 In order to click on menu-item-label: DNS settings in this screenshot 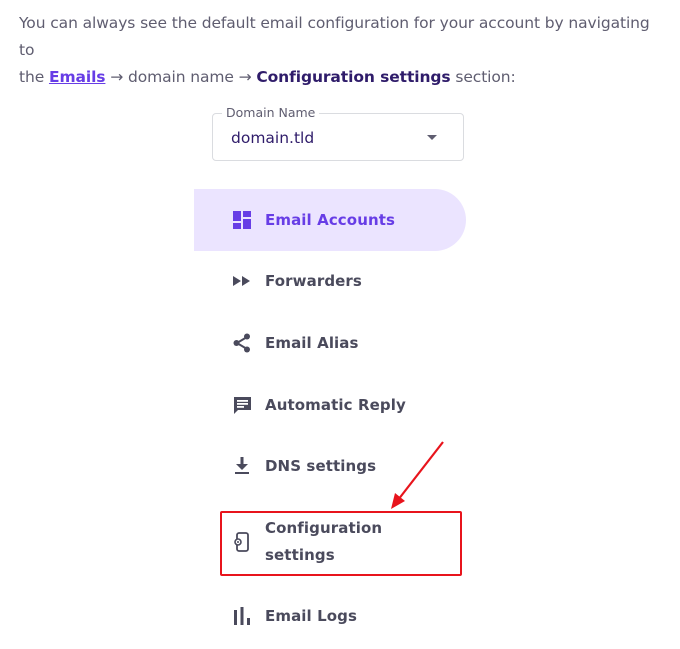, I will do `click(321, 465)`.